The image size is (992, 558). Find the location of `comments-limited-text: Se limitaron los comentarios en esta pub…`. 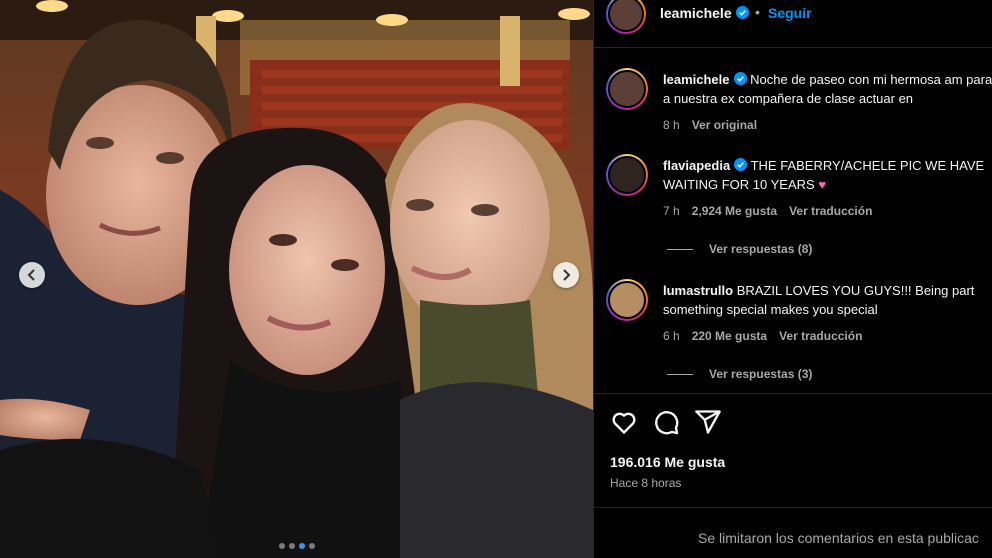

comments-limited-text: Se limitaron los comentarios en esta pub… is located at coordinates (838, 538).